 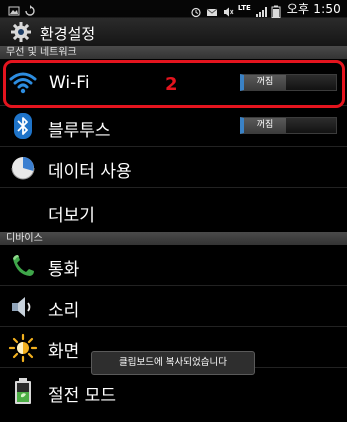 What do you see at coordinates (21, 32) in the screenshot?
I see `settings-gear-icon` at bounding box center [21, 32].